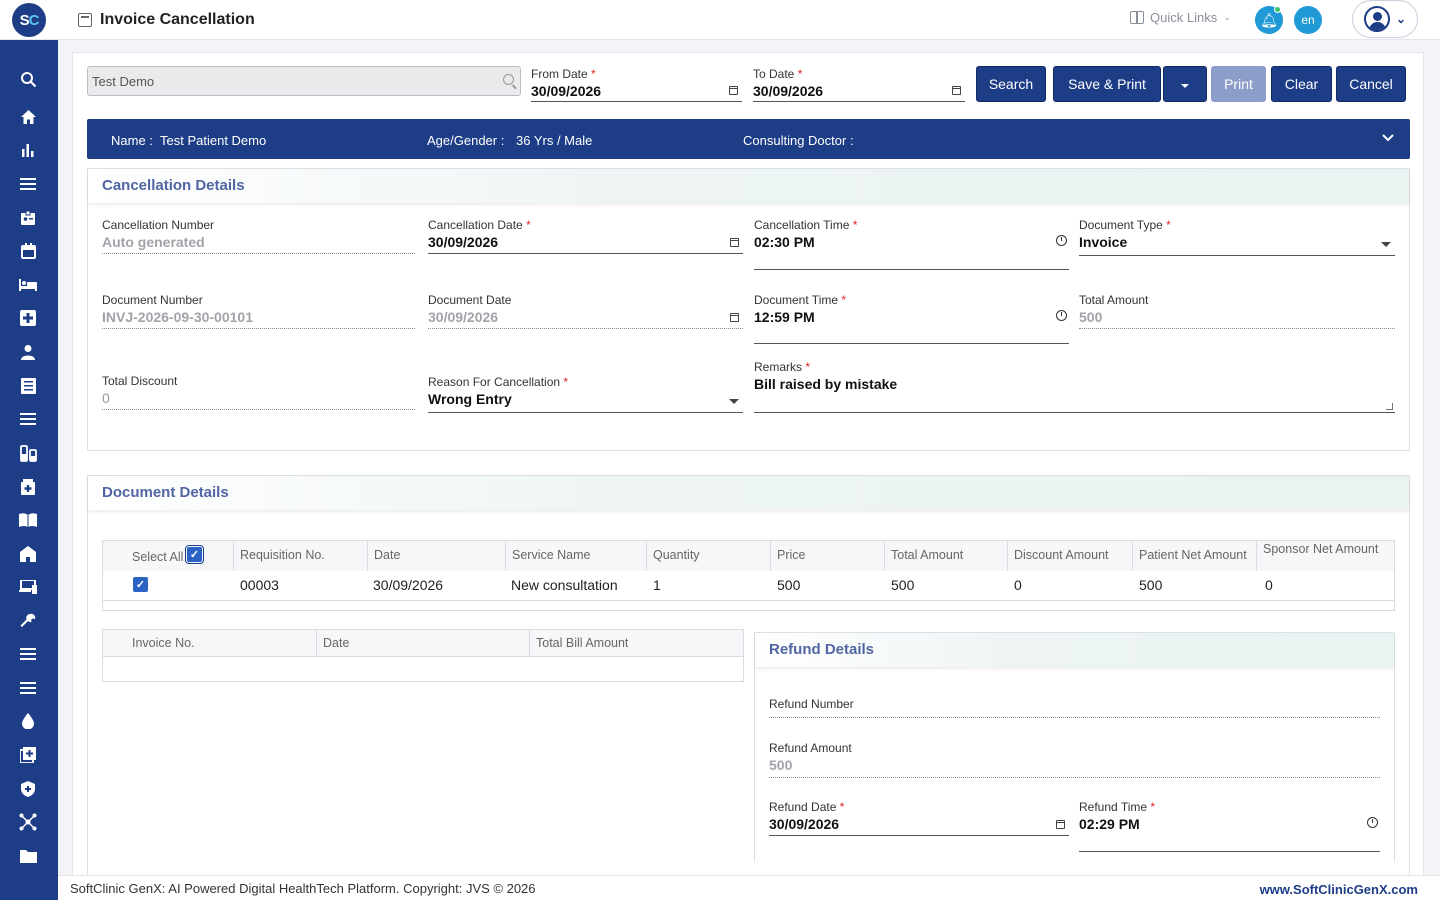  Describe the element at coordinates (778, 367) in the screenshot. I see `remarks-label: Remarks` at that location.